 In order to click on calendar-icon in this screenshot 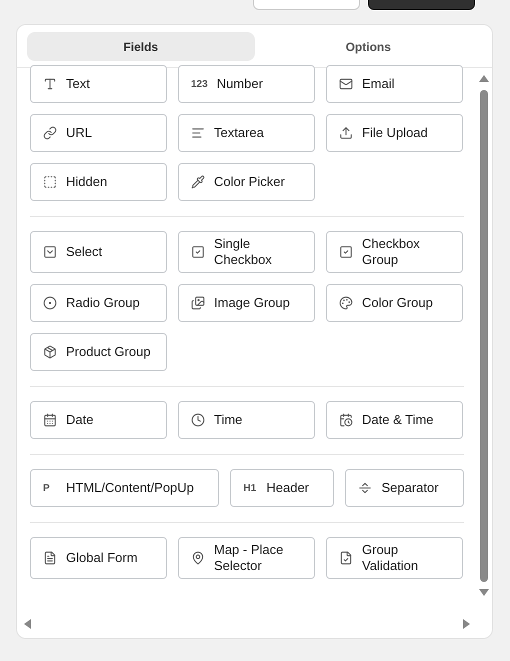, I will do `click(50, 420)`.